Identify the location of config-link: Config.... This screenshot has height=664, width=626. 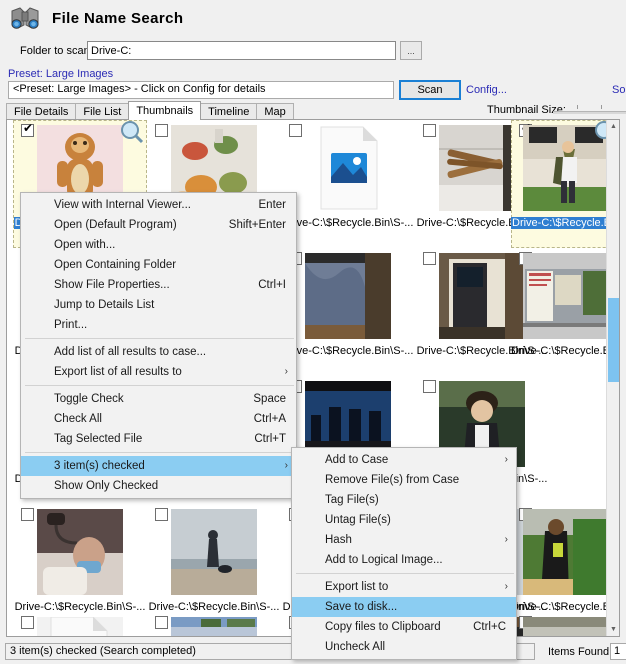
(486, 90).